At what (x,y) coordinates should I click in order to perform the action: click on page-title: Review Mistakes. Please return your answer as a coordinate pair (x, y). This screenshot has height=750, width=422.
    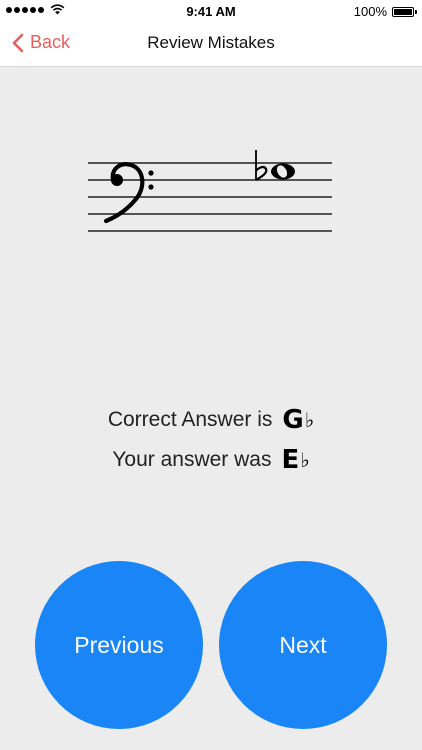
    Looking at the image, I should click on (211, 42).